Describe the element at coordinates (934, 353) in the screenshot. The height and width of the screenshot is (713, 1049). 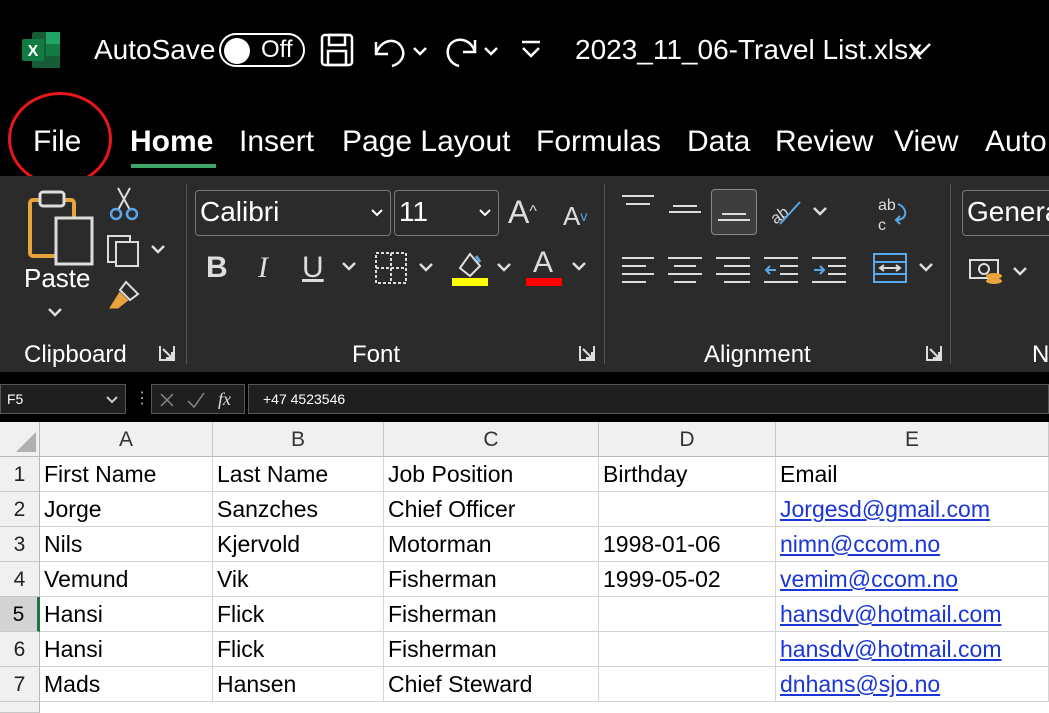
I see `alignment-launcher-icon` at that location.